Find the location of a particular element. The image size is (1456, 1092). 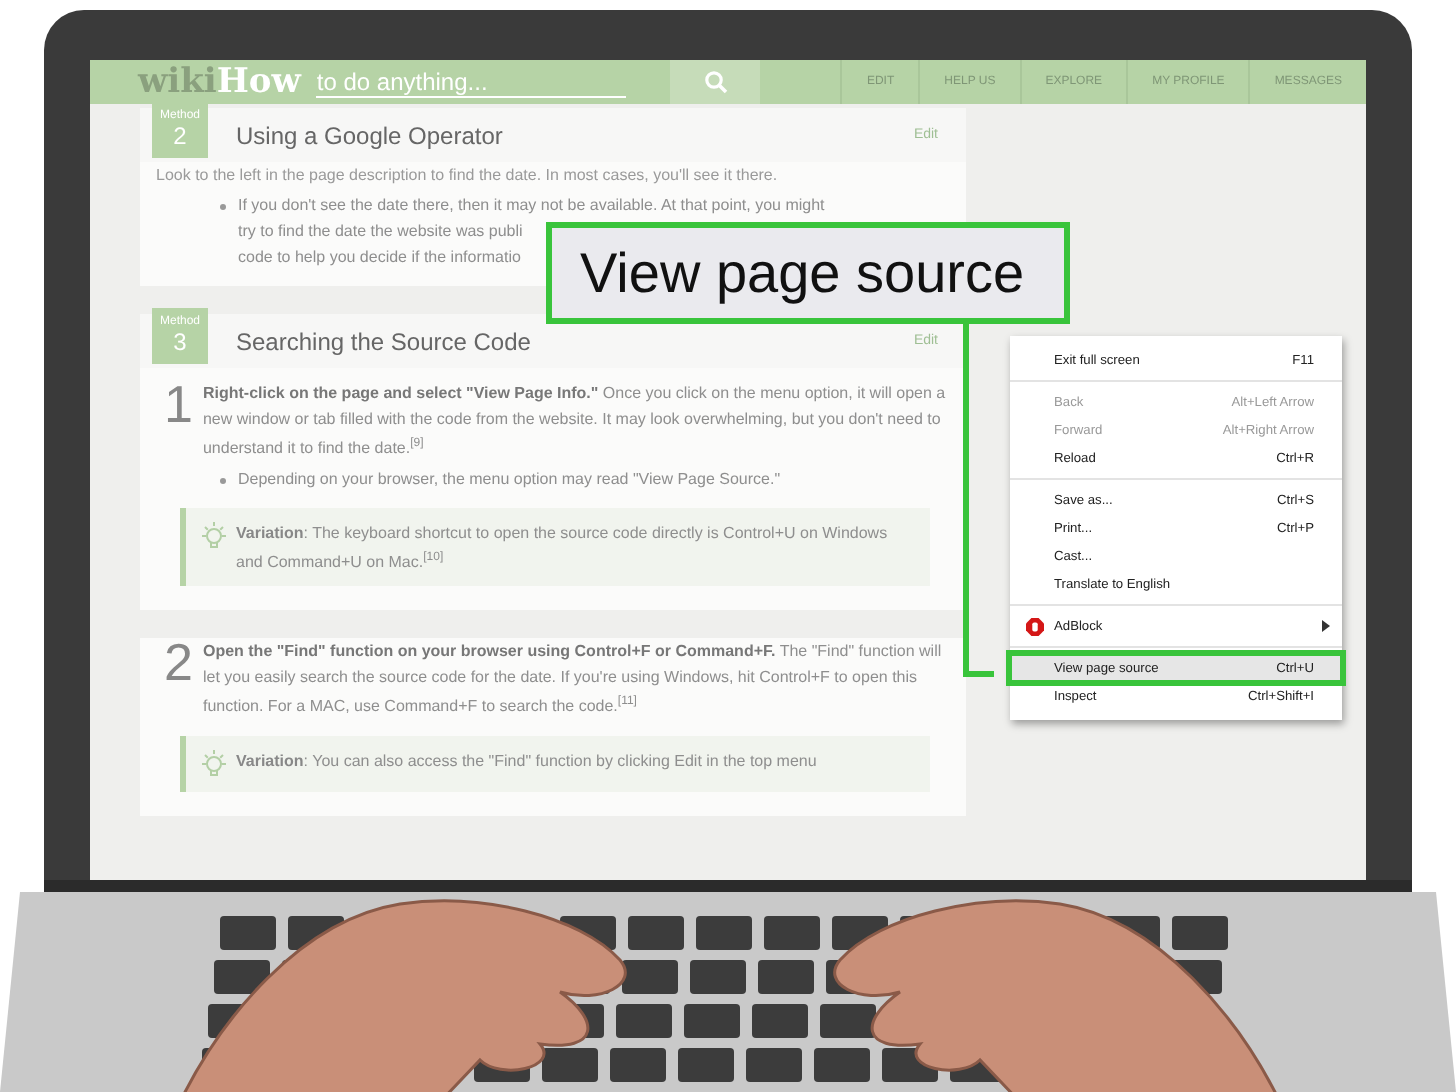

step-text: Open the "Find" function on your browser using Control+F or Command+F. The "Find" function will let you easily search the source code for the date. If you're using Windows, hit Control+F to open this function. For a MAC, use Command+F to search the code.$^{[11]}$ is located at coordinates (573, 680).